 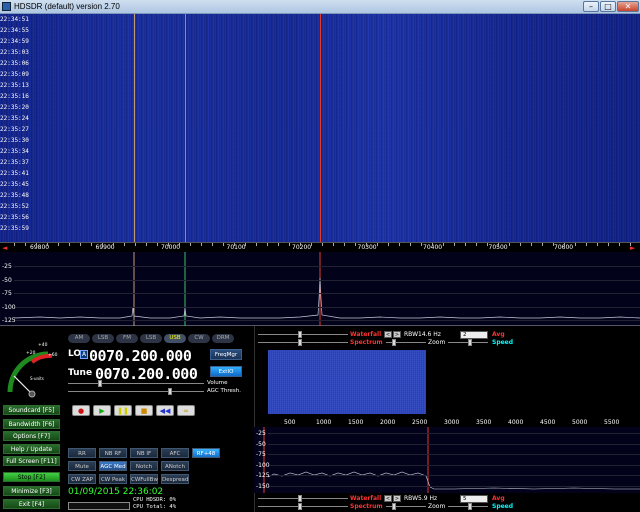 What do you see at coordinates (226, 354) in the screenshot?
I see `freqmgr-button: FreqMgr` at bounding box center [226, 354].